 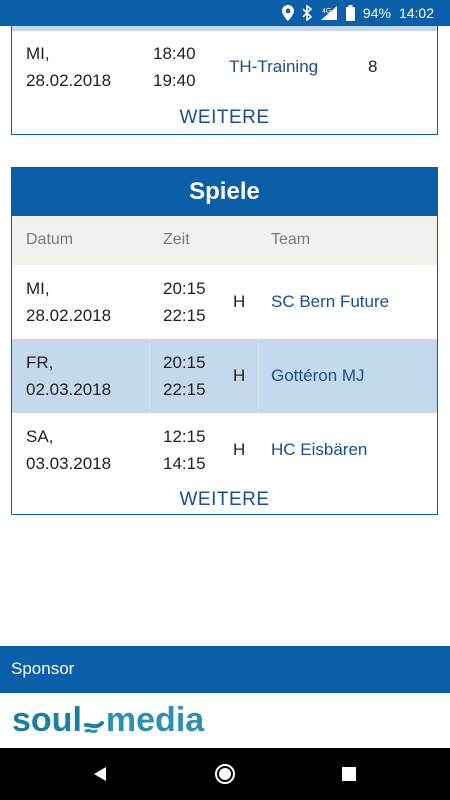 What do you see at coordinates (318, 375) in the screenshot?
I see `game-team-link: Gottéron MJ` at bounding box center [318, 375].